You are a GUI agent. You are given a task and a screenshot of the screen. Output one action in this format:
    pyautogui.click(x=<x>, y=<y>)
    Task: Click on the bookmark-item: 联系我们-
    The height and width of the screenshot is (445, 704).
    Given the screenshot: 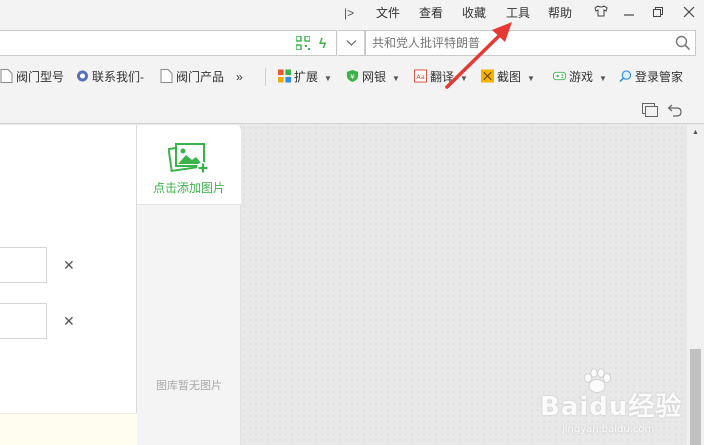 What is the action you would take?
    pyautogui.click(x=110, y=77)
    